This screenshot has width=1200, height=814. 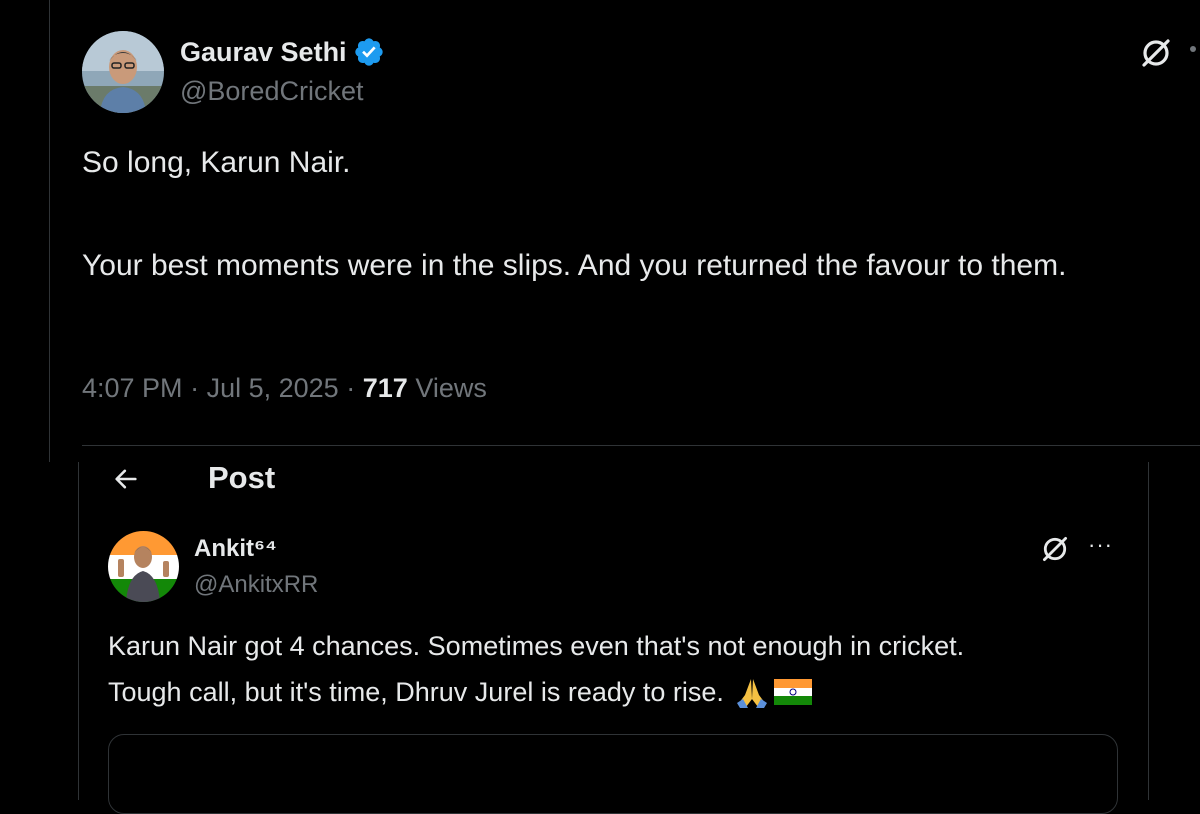 I want to click on inner-column-left-border, so click(x=78, y=631).